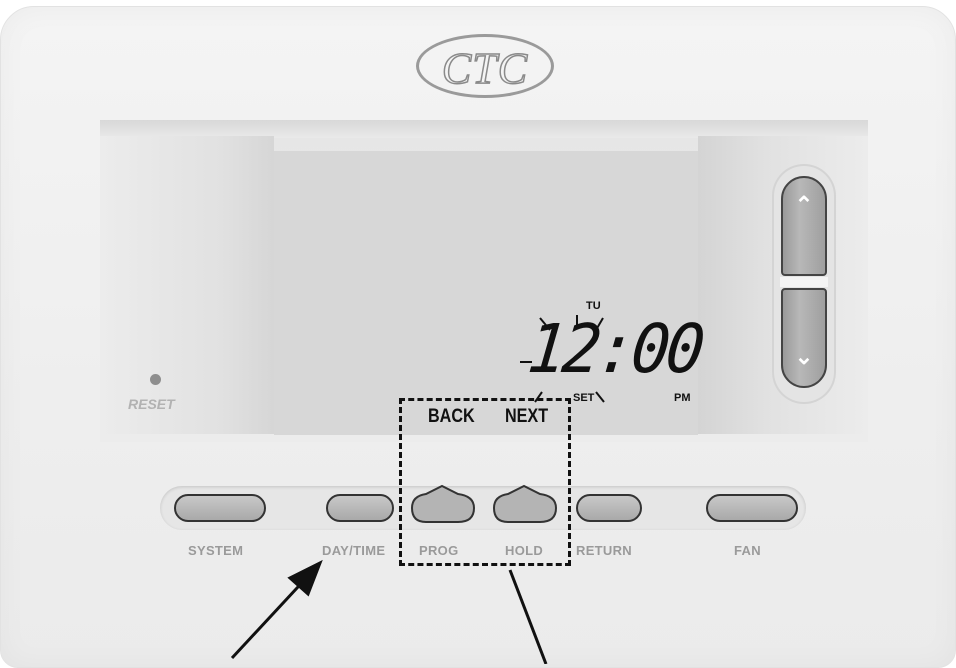  What do you see at coordinates (747, 550) in the screenshot?
I see `fan-label: FAN` at bounding box center [747, 550].